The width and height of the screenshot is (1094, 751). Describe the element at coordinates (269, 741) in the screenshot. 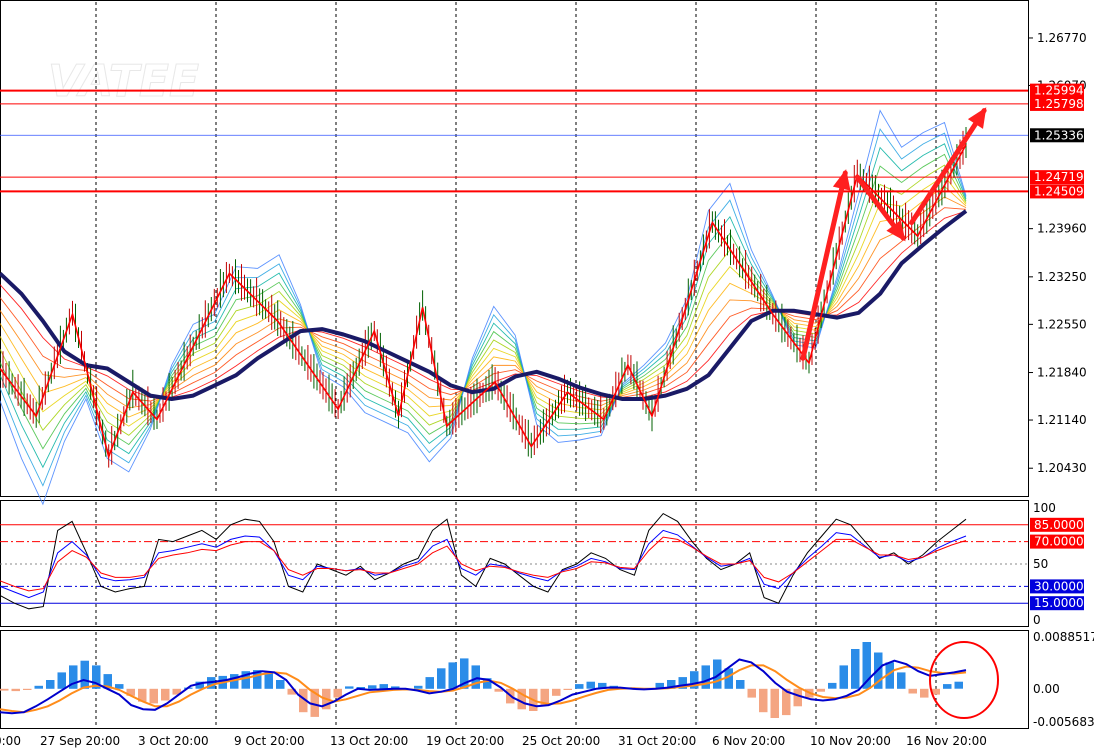

I see `time-label: 9 Oct 20:00` at that location.